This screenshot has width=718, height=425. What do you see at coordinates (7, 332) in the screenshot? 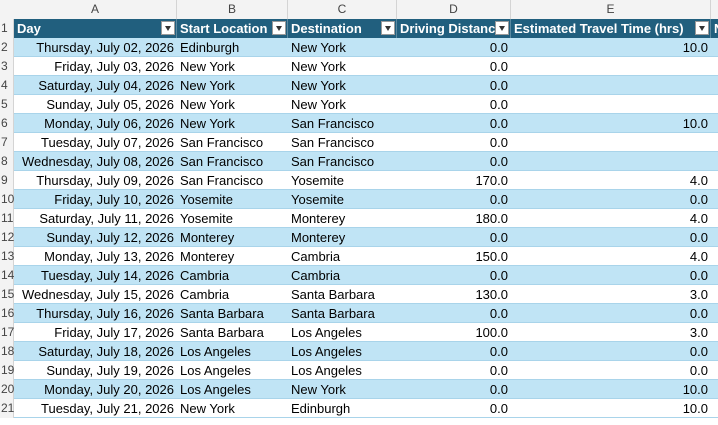
I see `row-number: 17` at bounding box center [7, 332].